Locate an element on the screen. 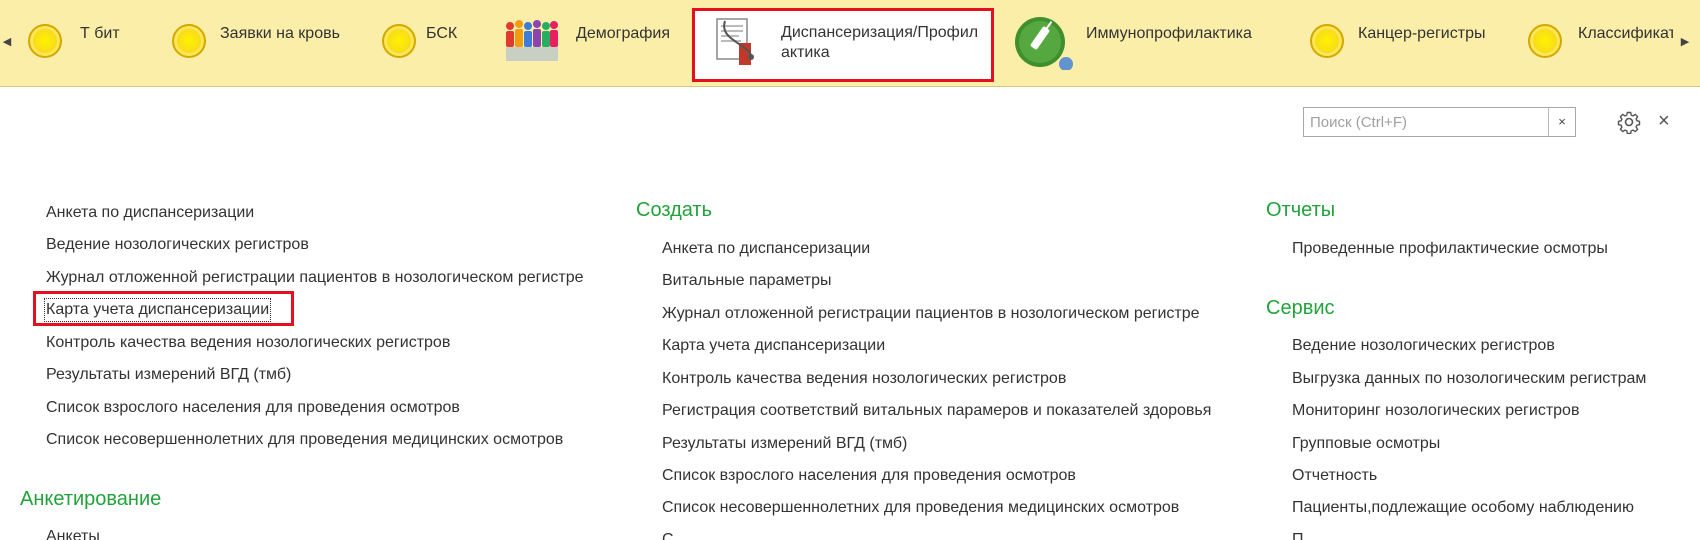 The height and width of the screenshot is (540, 1700). nav-link: Анкеты is located at coordinates (73, 533).